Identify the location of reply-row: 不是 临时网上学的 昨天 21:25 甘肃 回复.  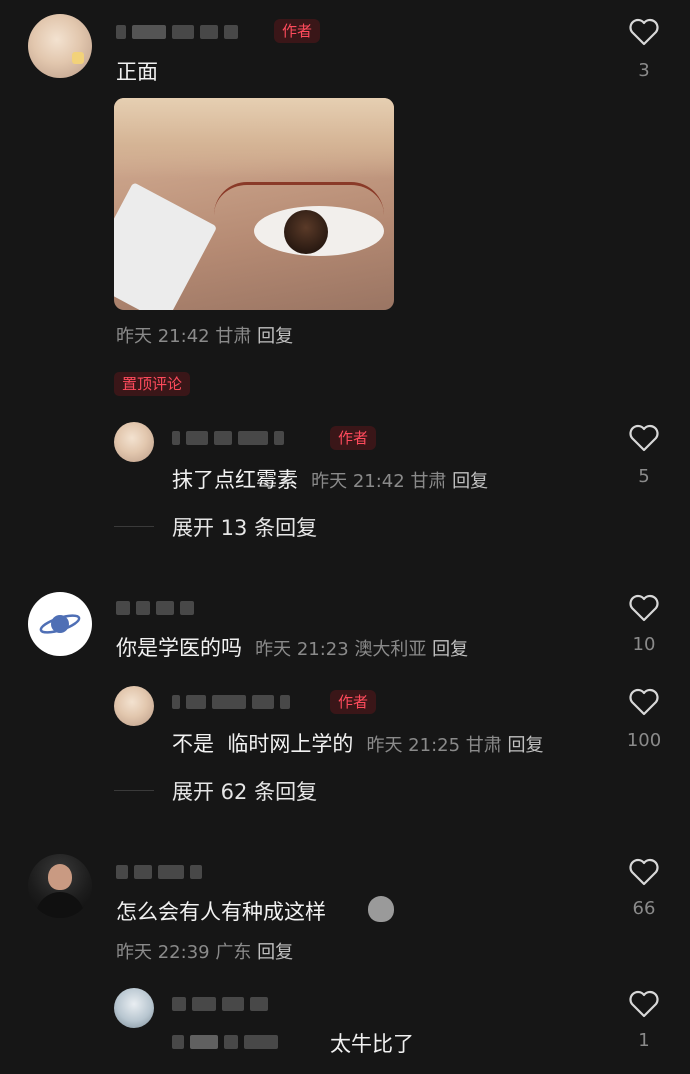
(358, 743).